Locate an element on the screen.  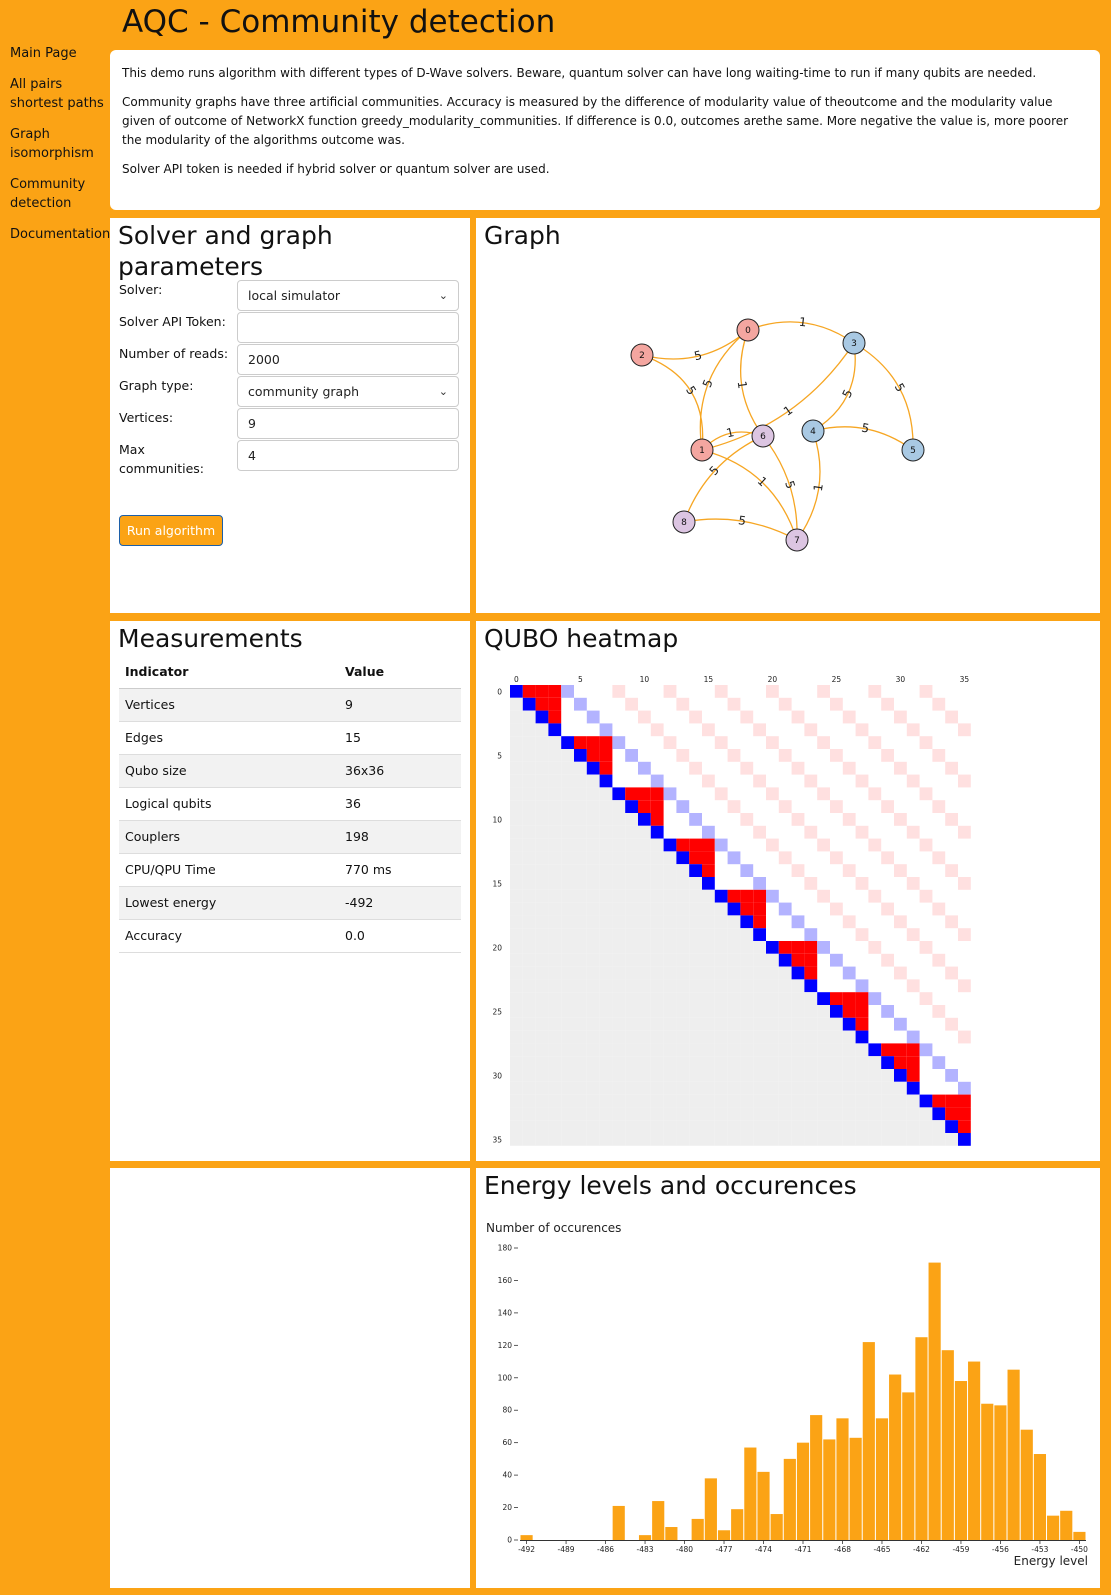
heatmap-x-tick-label: 30 is located at coordinates (901, 679).